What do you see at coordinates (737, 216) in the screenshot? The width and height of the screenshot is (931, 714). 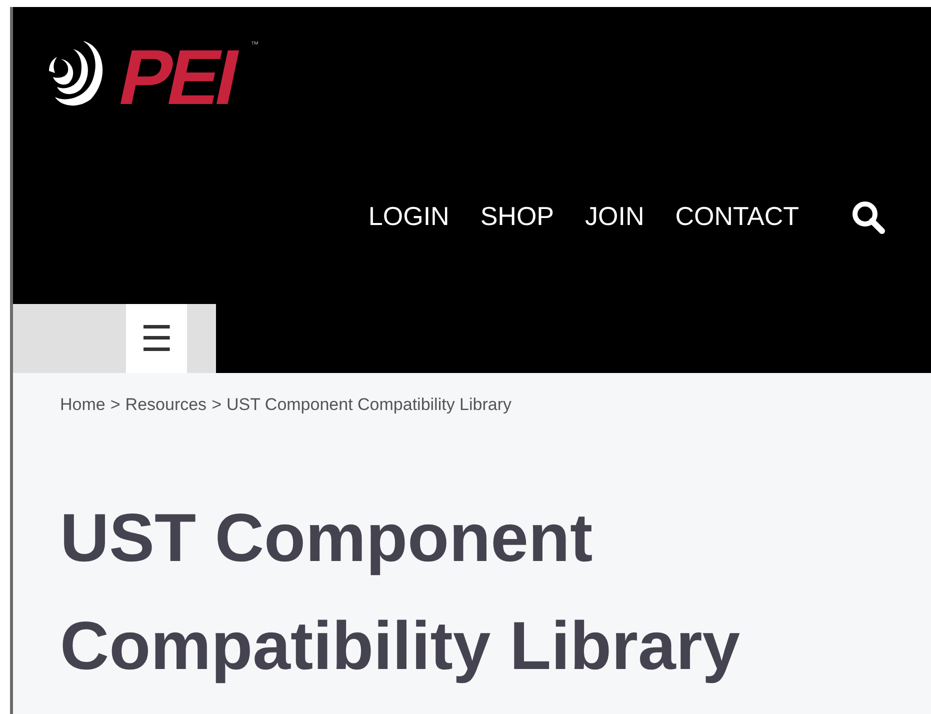 I see `nav-link: CONTACT` at bounding box center [737, 216].